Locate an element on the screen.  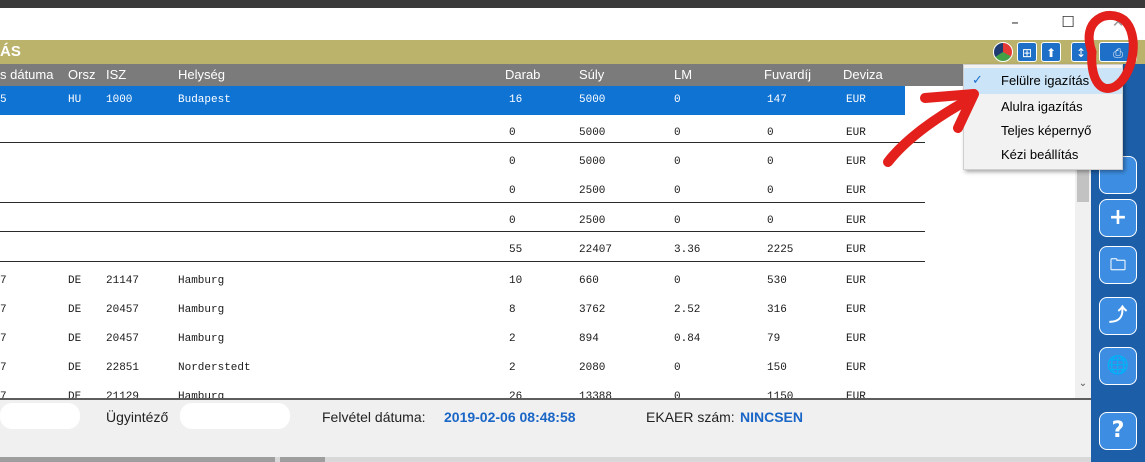
cell-qty: 0 is located at coordinates (512, 133).